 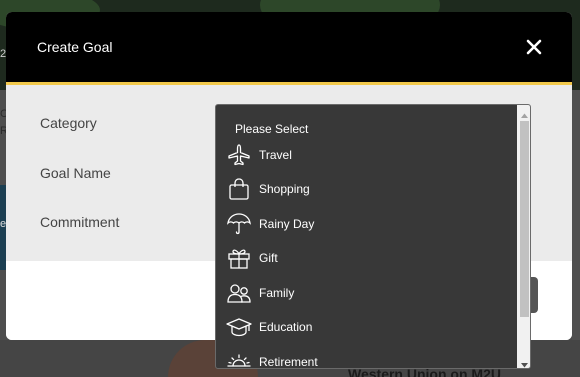 I want to click on category-label: Category, so click(x=68, y=123).